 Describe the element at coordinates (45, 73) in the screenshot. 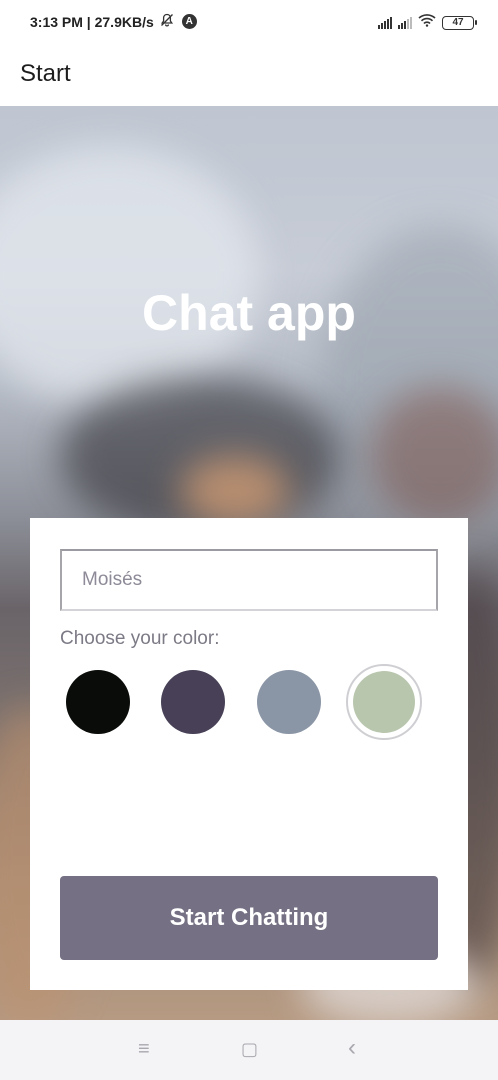

I see `page-title: Start` at that location.